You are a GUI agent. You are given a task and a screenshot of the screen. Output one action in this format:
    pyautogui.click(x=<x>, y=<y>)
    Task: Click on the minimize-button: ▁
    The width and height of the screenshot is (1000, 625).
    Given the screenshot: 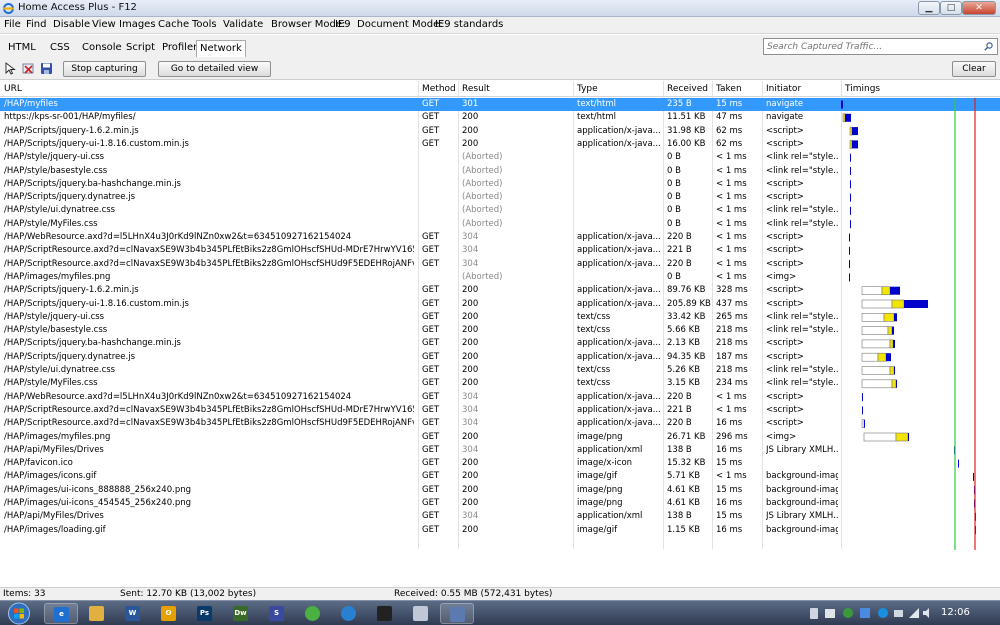 What is the action you would take?
    pyautogui.click(x=929, y=8)
    